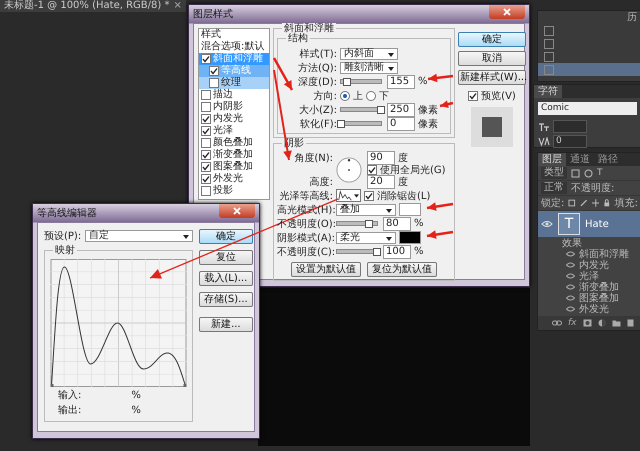 Image resolution: width=640 pixels, height=451 pixels. Describe the element at coordinates (402, 269) in the screenshot. I see `default-button: 复位为默认值` at that location.